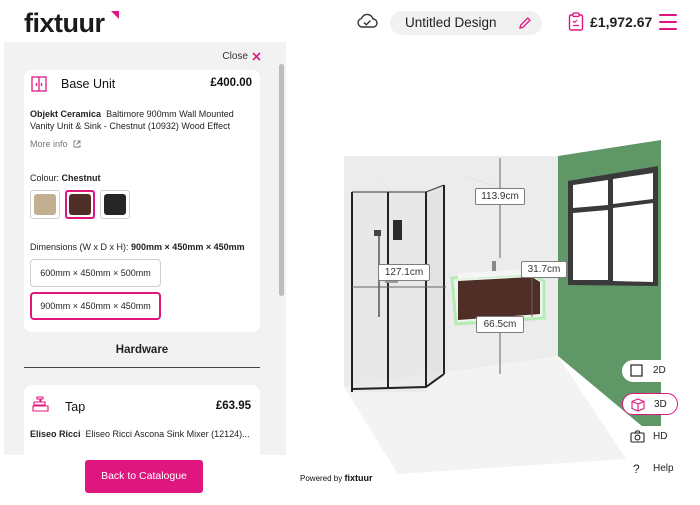 The image size is (700, 505). Describe the element at coordinates (144, 476) in the screenshot. I see `back-to-catalogue-button: Back to Catalogue` at that location.